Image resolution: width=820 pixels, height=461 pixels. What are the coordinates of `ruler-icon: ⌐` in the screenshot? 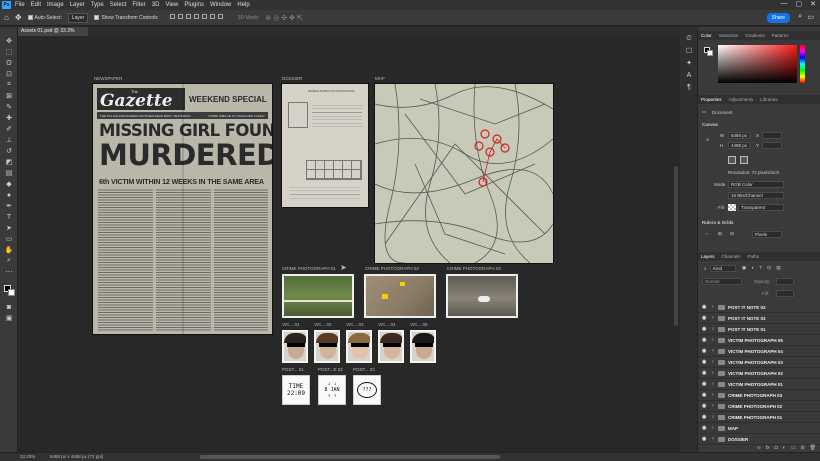 It's located at (707, 233).